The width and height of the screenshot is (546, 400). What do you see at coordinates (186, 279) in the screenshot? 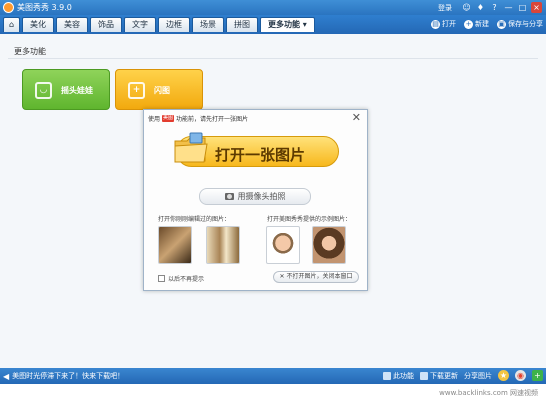
I see `dont-show-again-label: 以后不再提示` at bounding box center [186, 279].